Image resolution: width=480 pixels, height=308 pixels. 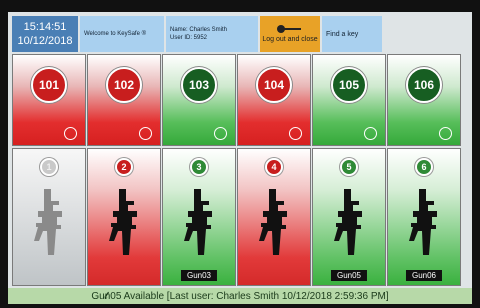 I want to click on slot-number: 5, so click(x=349, y=167).